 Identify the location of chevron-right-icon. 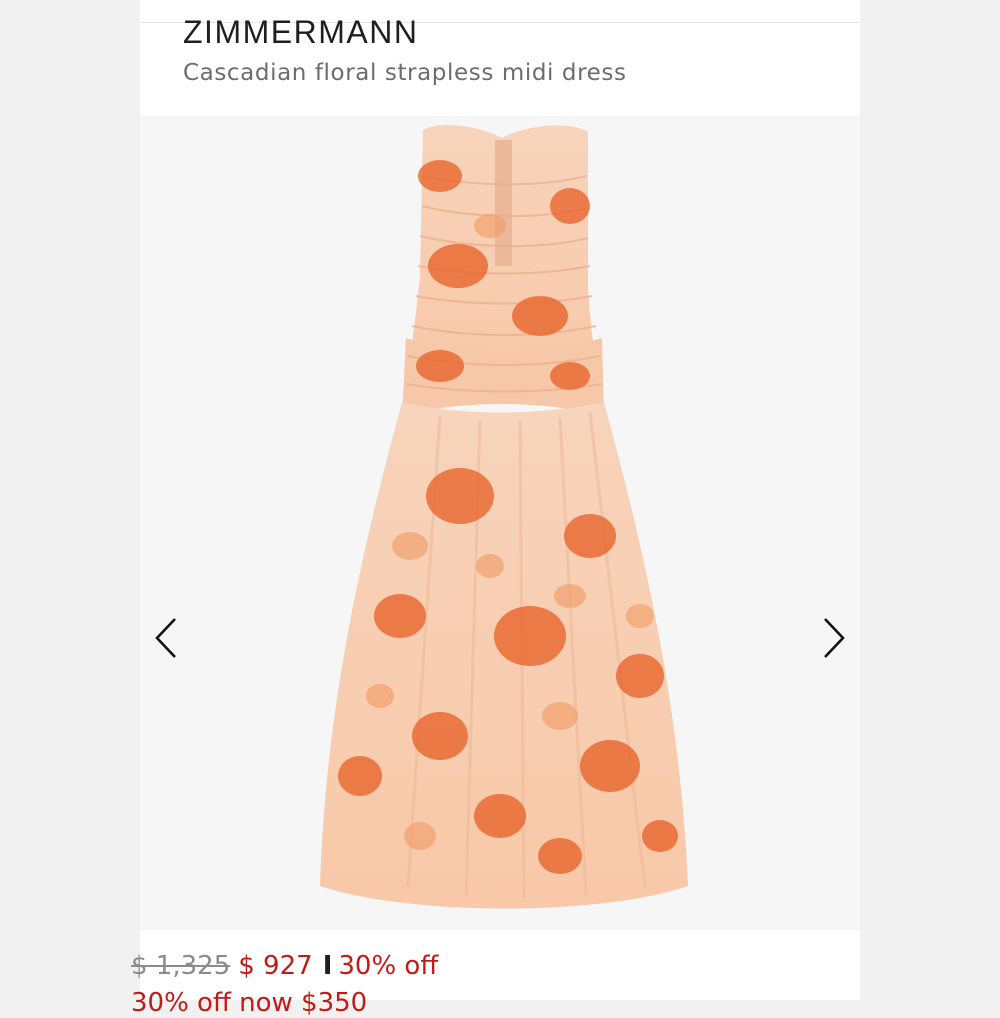
(834, 638).